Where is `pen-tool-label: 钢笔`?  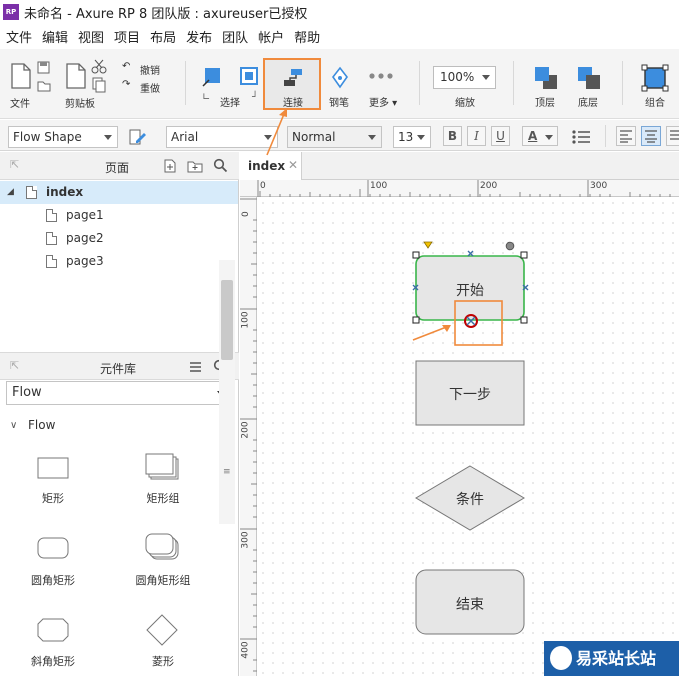
pen-tool-label: 钢笔 is located at coordinates (339, 101).